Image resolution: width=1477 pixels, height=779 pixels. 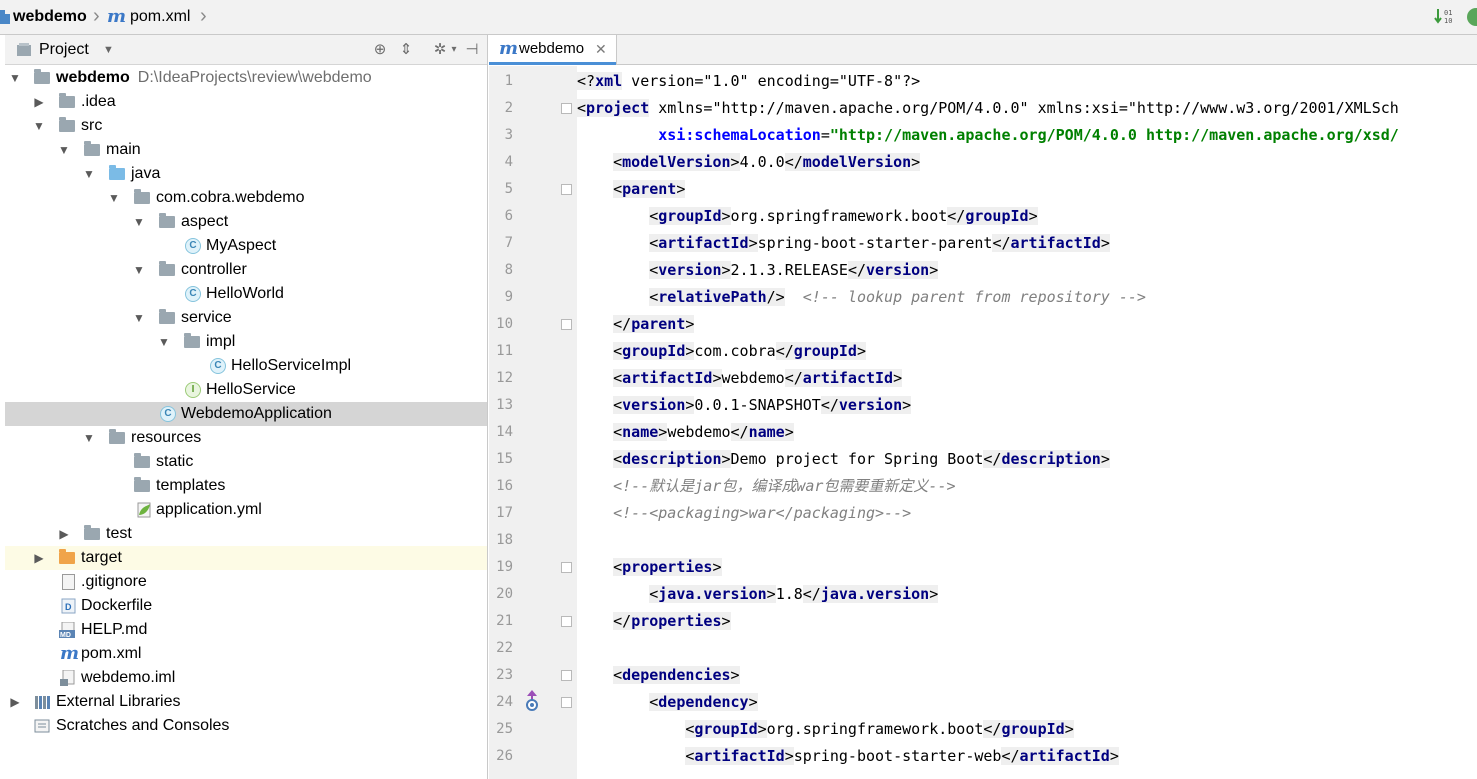 I want to click on code-line: <?xml version="1.0" encoding="UTF-8"?>, so click(x=748, y=81).